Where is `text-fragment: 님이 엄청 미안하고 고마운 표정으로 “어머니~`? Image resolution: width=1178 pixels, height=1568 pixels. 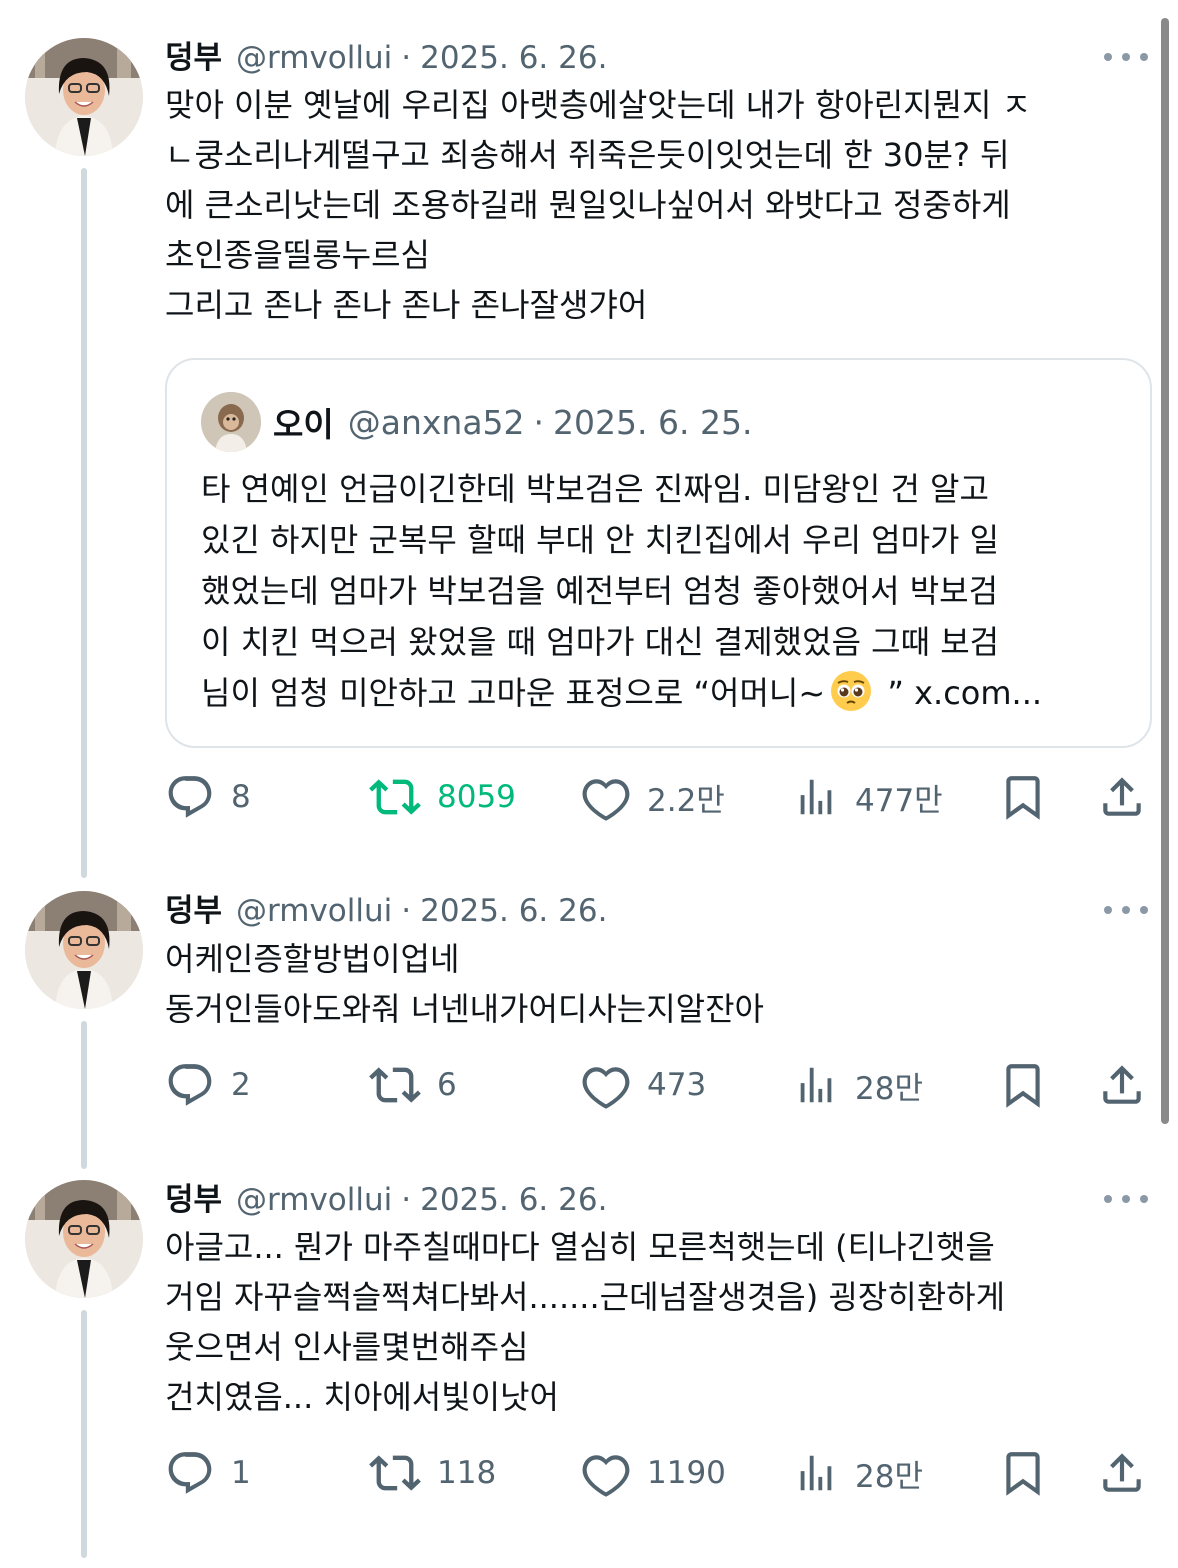
text-fragment: 님이 엄청 미안하고 고마운 표정으로 “어머니~ is located at coordinates (513, 693).